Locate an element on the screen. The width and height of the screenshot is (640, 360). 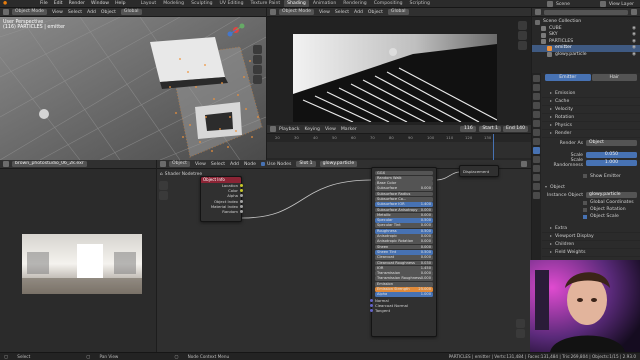
node-menu-add: Add is located at coordinates (234, 164).